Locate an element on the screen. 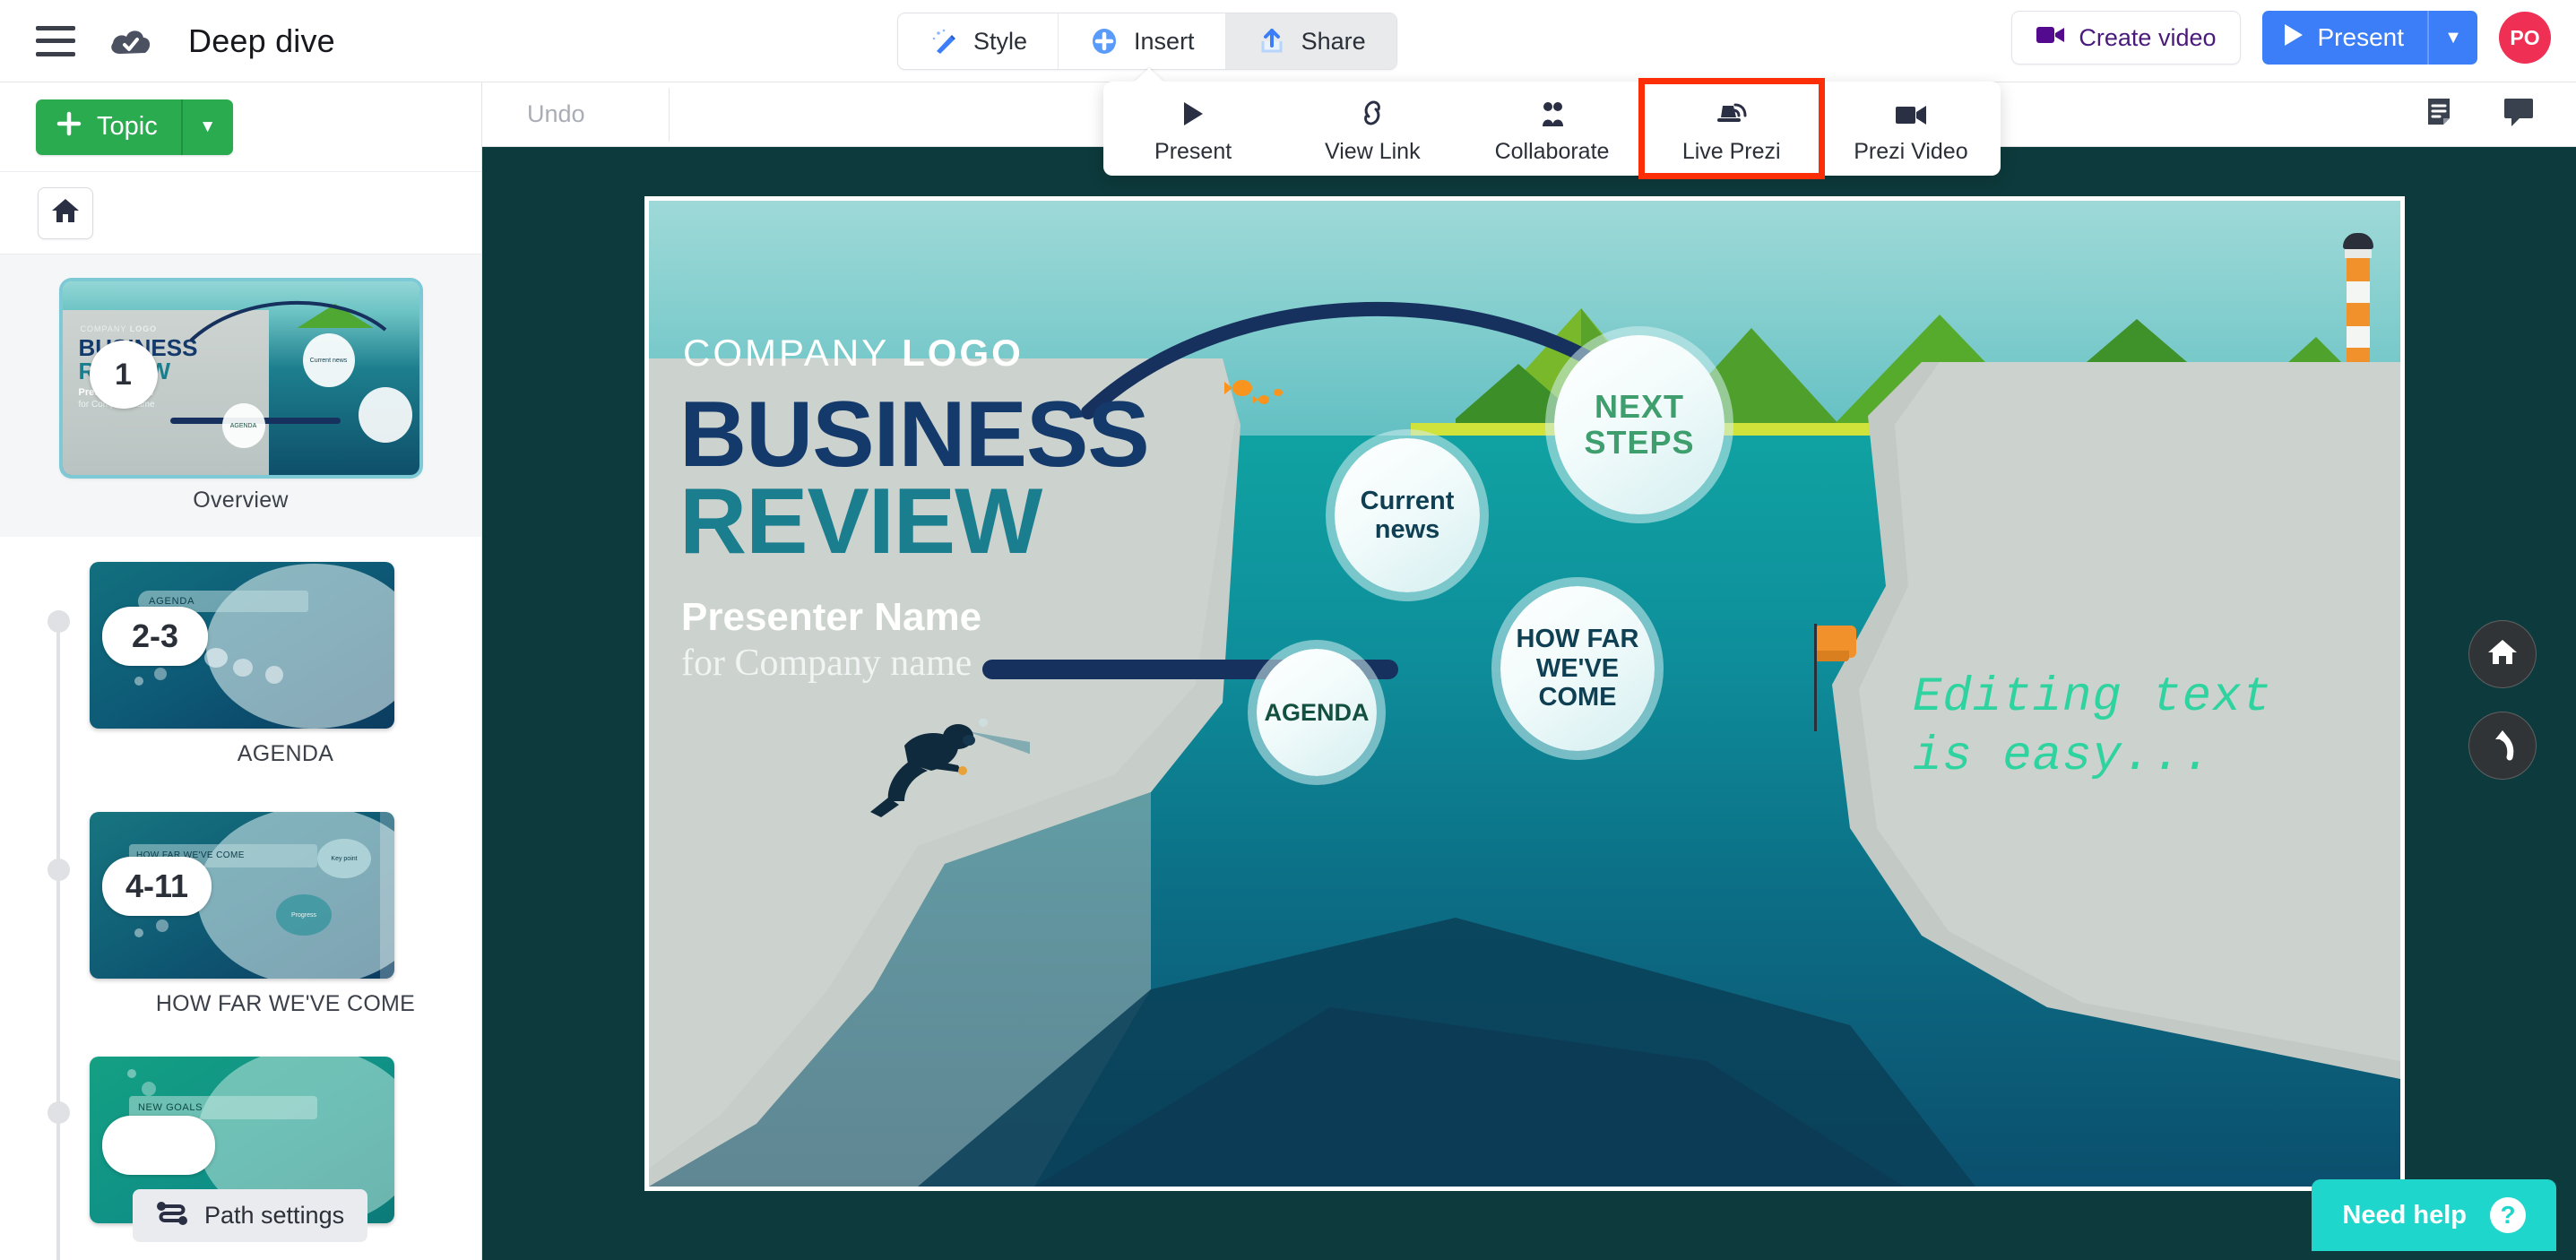  tab-style: Style is located at coordinates (978, 41).